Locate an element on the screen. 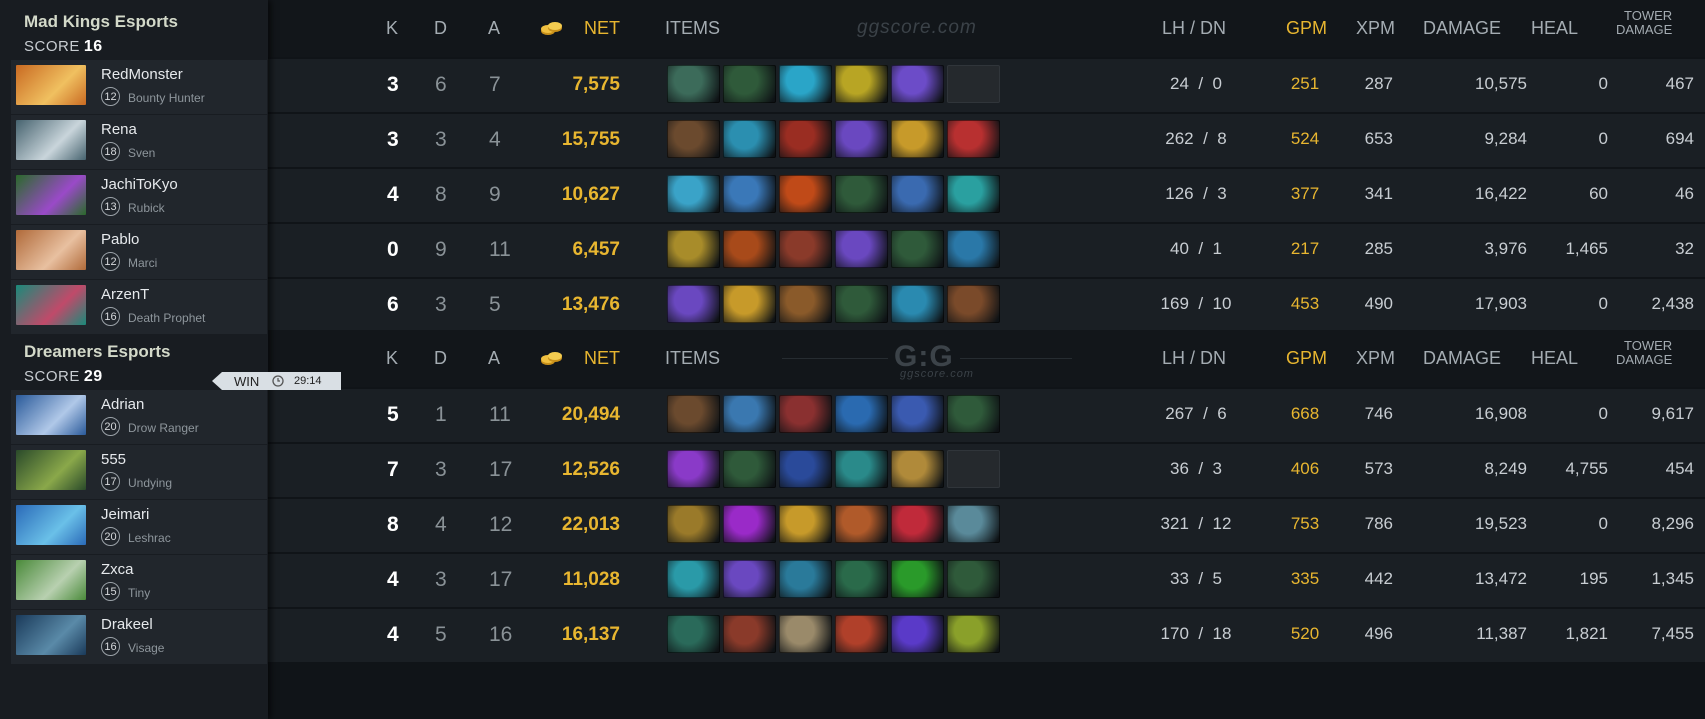 The width and height of the screenshot is (1705, 719). gold-per-minute: 753 is located at coordinates (1305, 523).